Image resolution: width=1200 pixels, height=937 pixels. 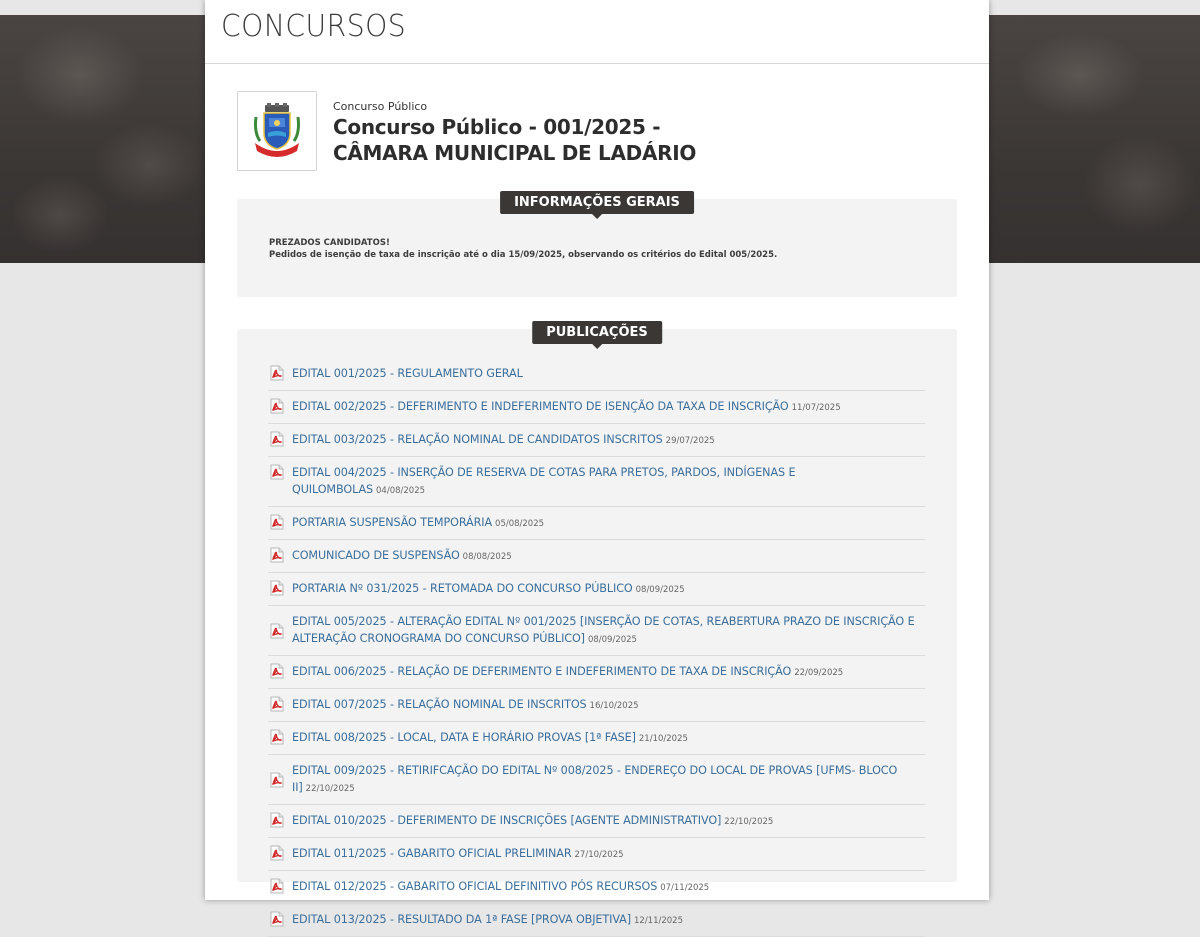 What do you see at coordinates (819, 673) in the screenshot?
I see `publication-date: 22/09/2025` at bounding box center [819, 673].